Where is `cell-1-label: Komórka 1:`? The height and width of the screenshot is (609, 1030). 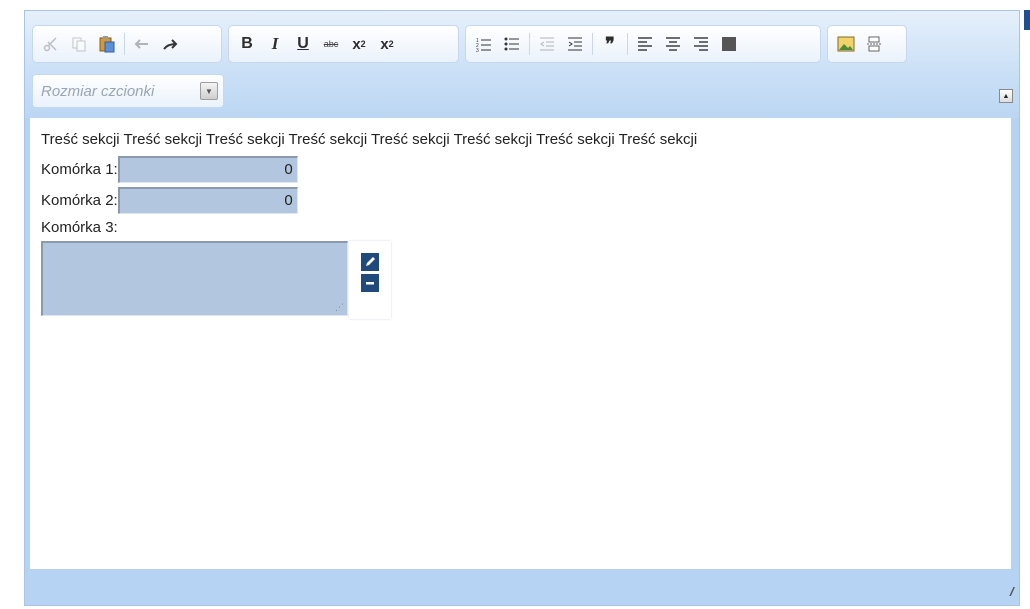
cell-1-label: Komórka 1: is located at coordinates (79, 169).